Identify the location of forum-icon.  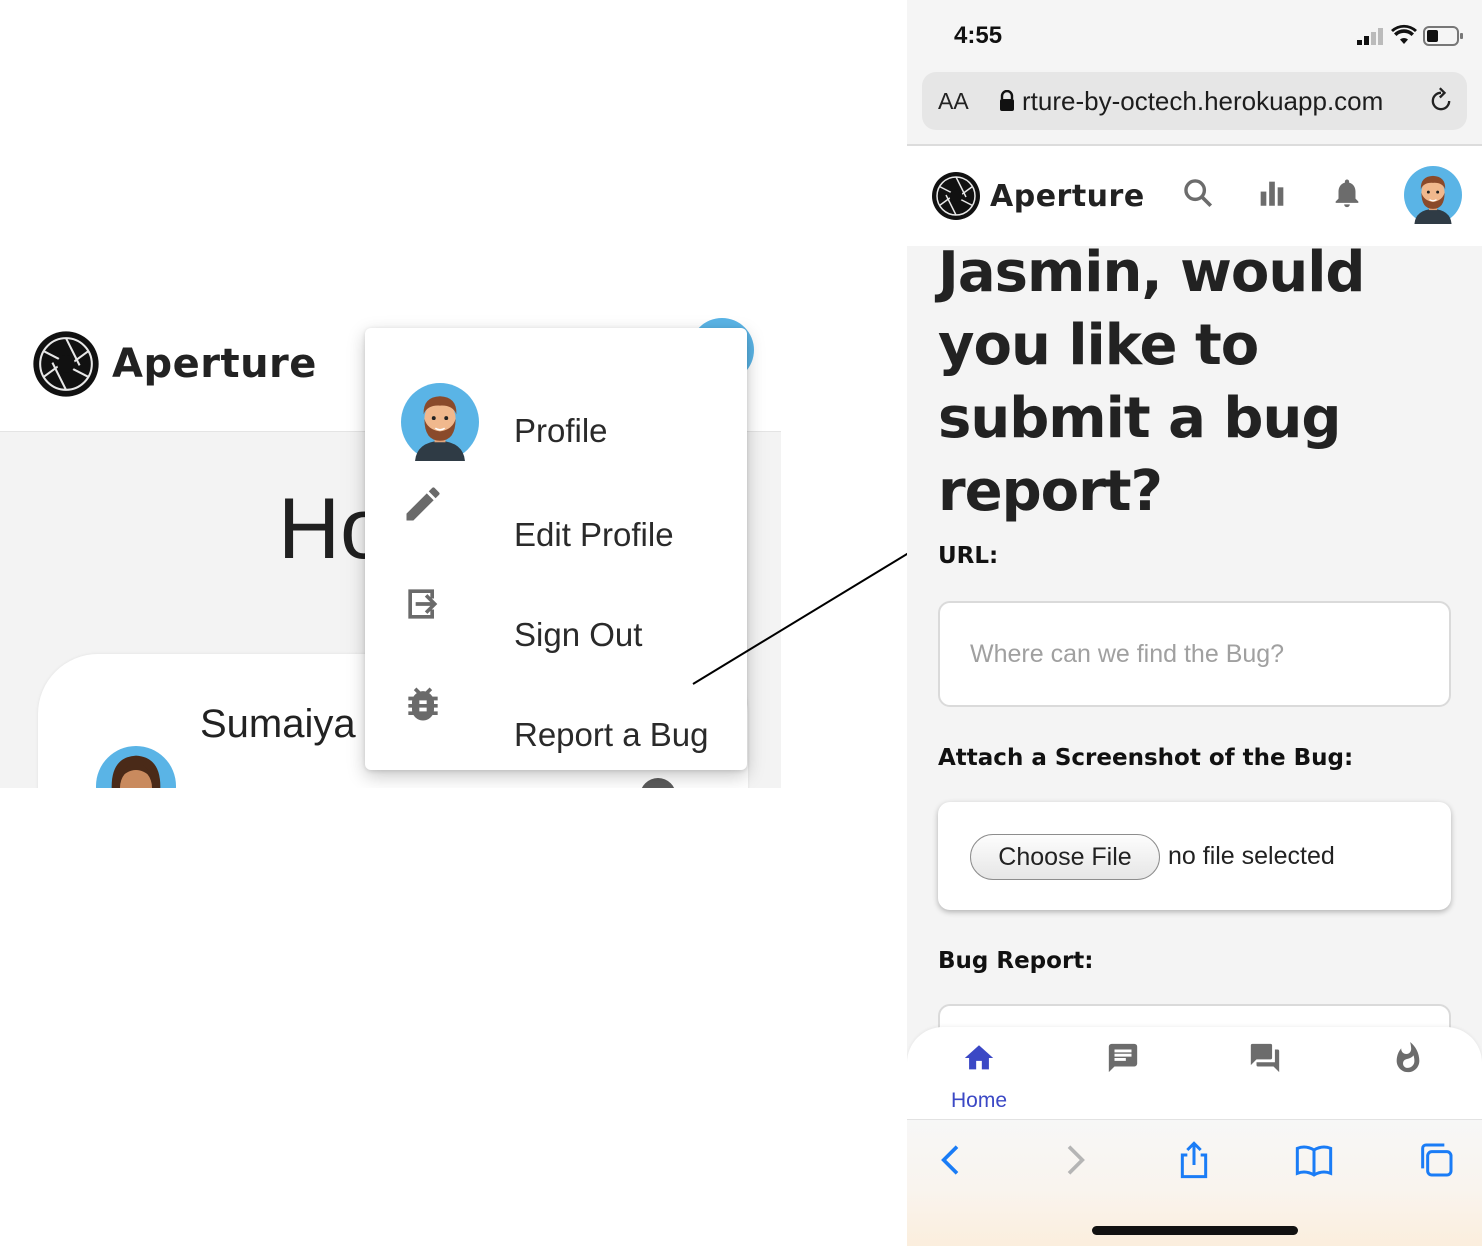
(1265, 1058).